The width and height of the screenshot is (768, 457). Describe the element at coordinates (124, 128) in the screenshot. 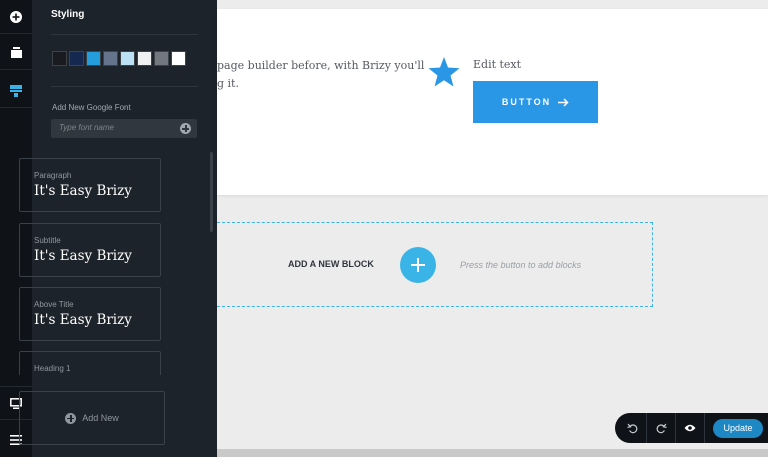

I see `google-font-input: Type font name` at that location.